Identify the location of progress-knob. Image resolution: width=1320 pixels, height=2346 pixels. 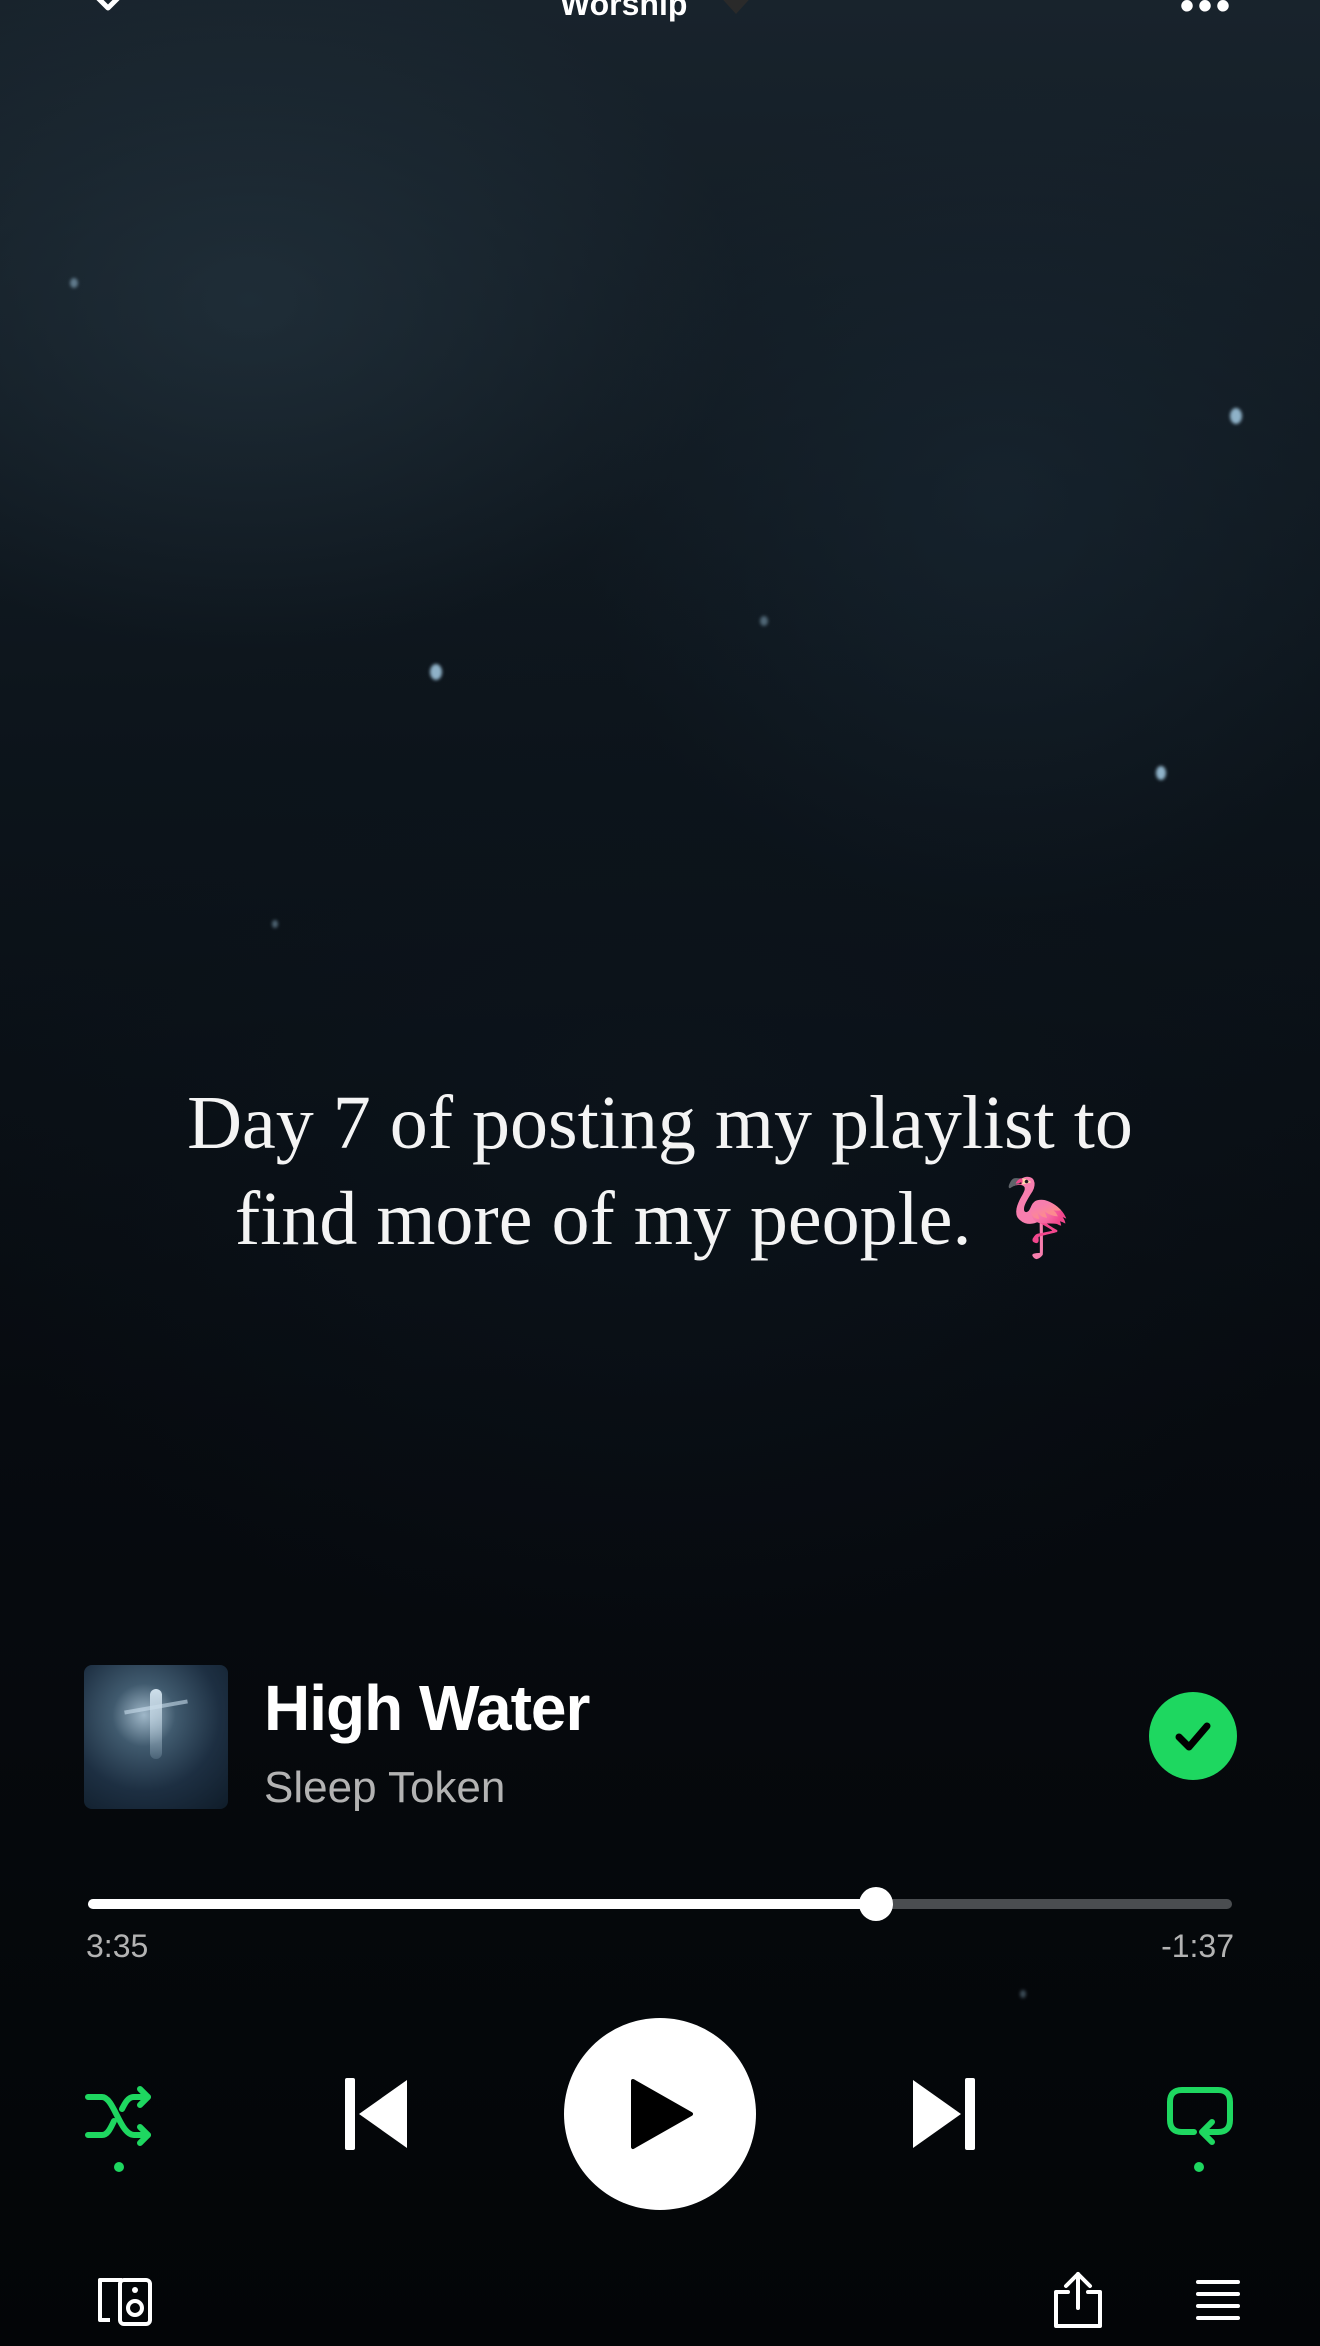
(876, 1904).